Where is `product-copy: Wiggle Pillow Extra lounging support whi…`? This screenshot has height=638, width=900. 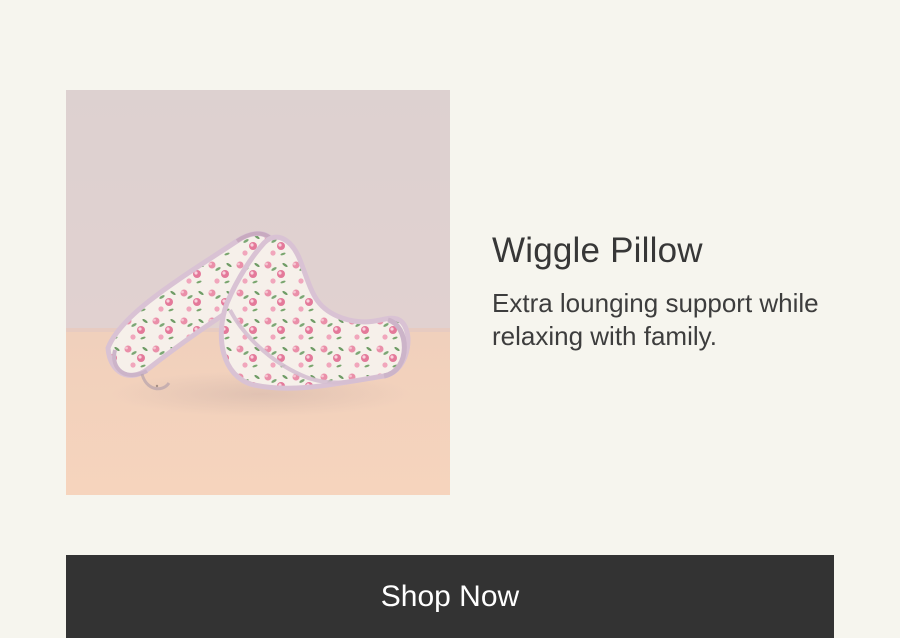 product-copy: Wiggle Pillow Extra lounging support whi… is located at coordinates (672, 292).